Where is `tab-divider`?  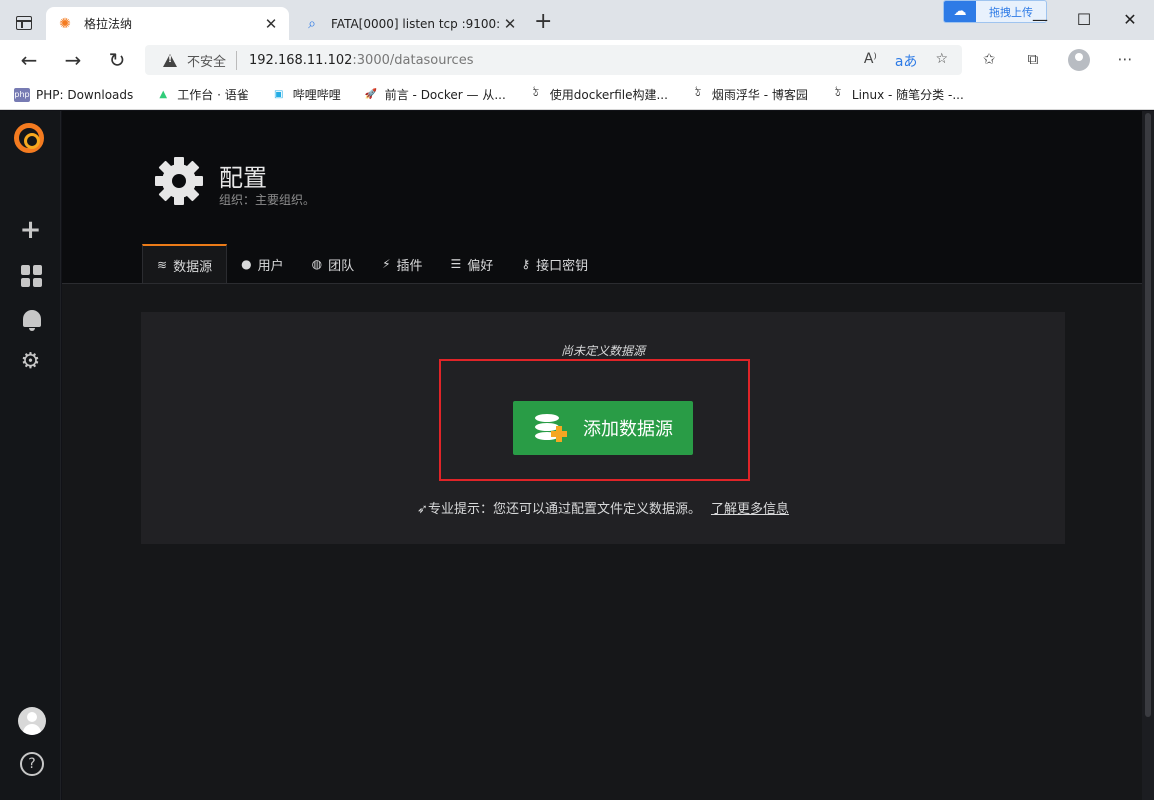 tab-divider is located at coordinates (602, 283).